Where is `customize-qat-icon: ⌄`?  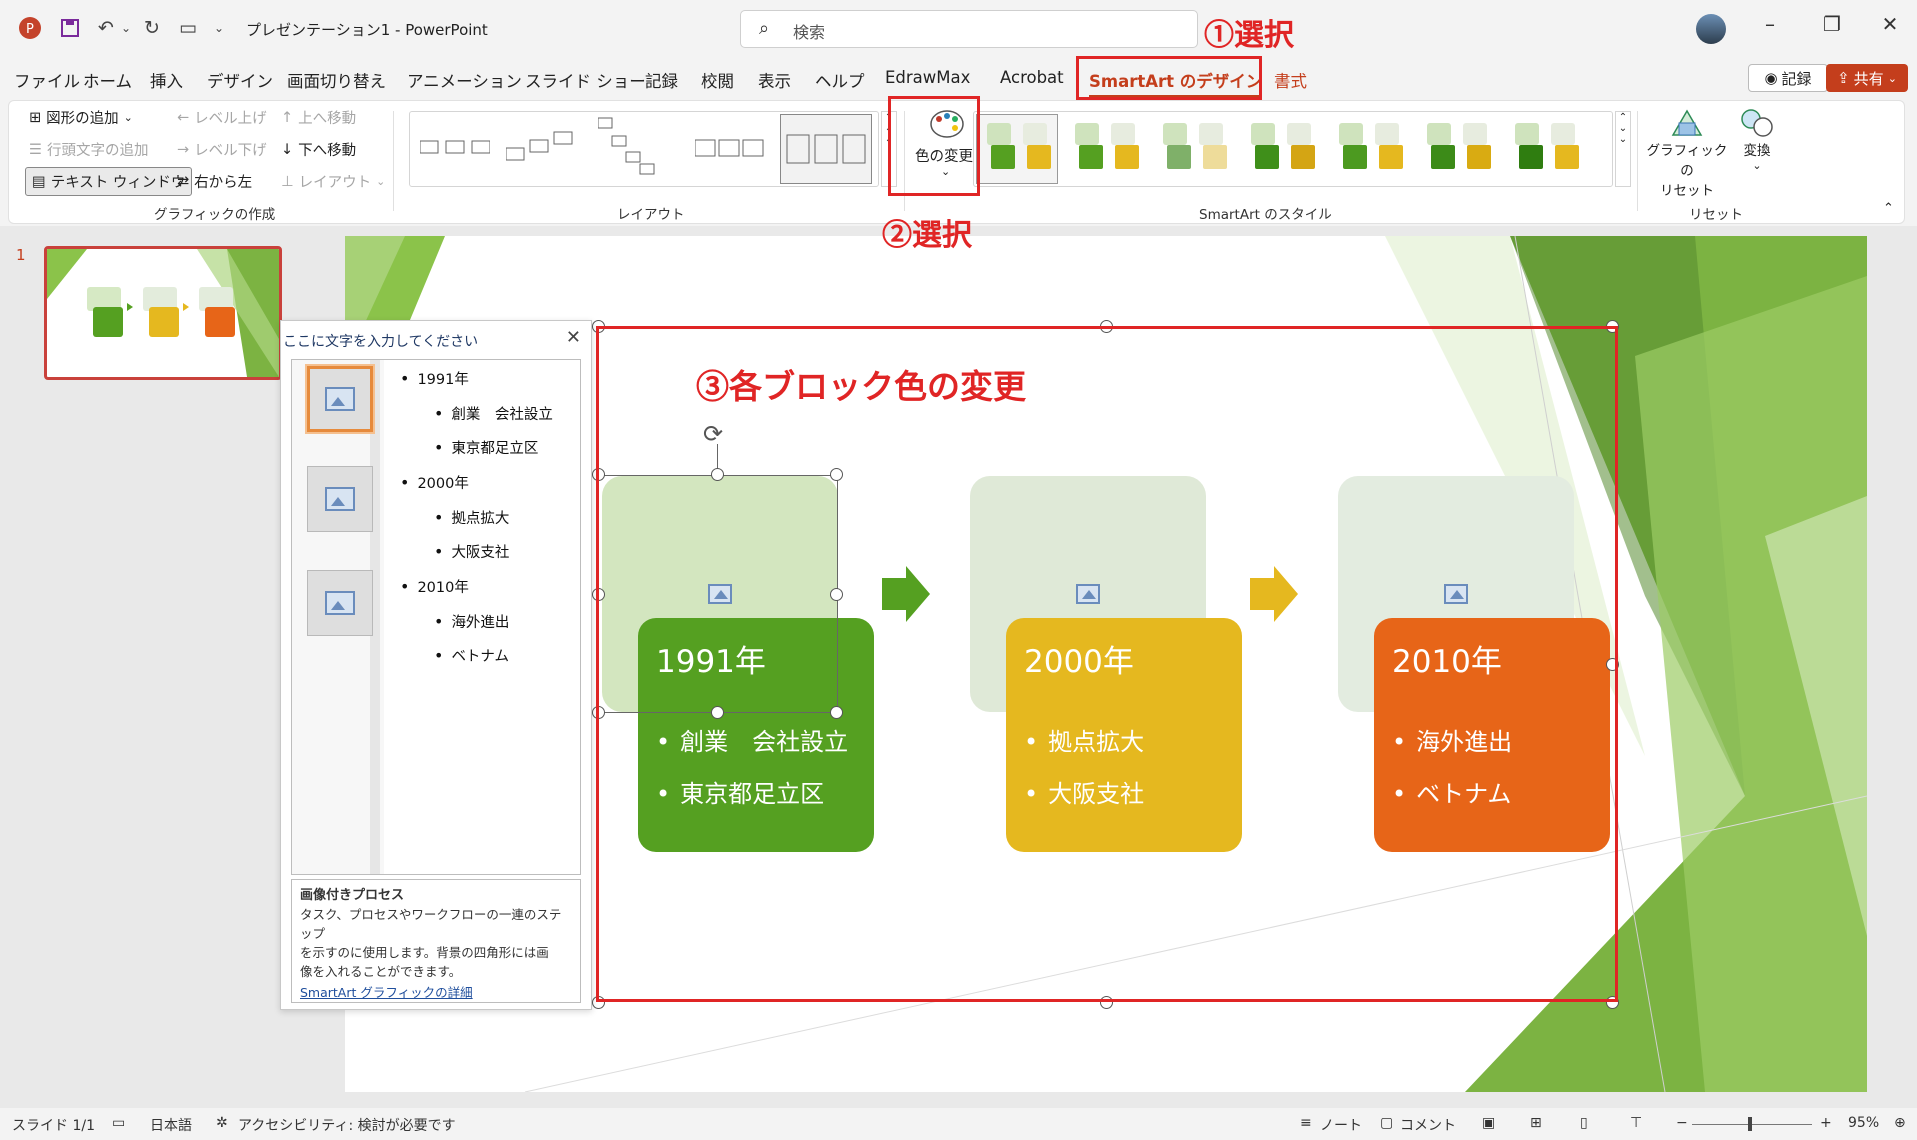
customize-qat-icon: ⌄ is located at coordinates (219, 28).